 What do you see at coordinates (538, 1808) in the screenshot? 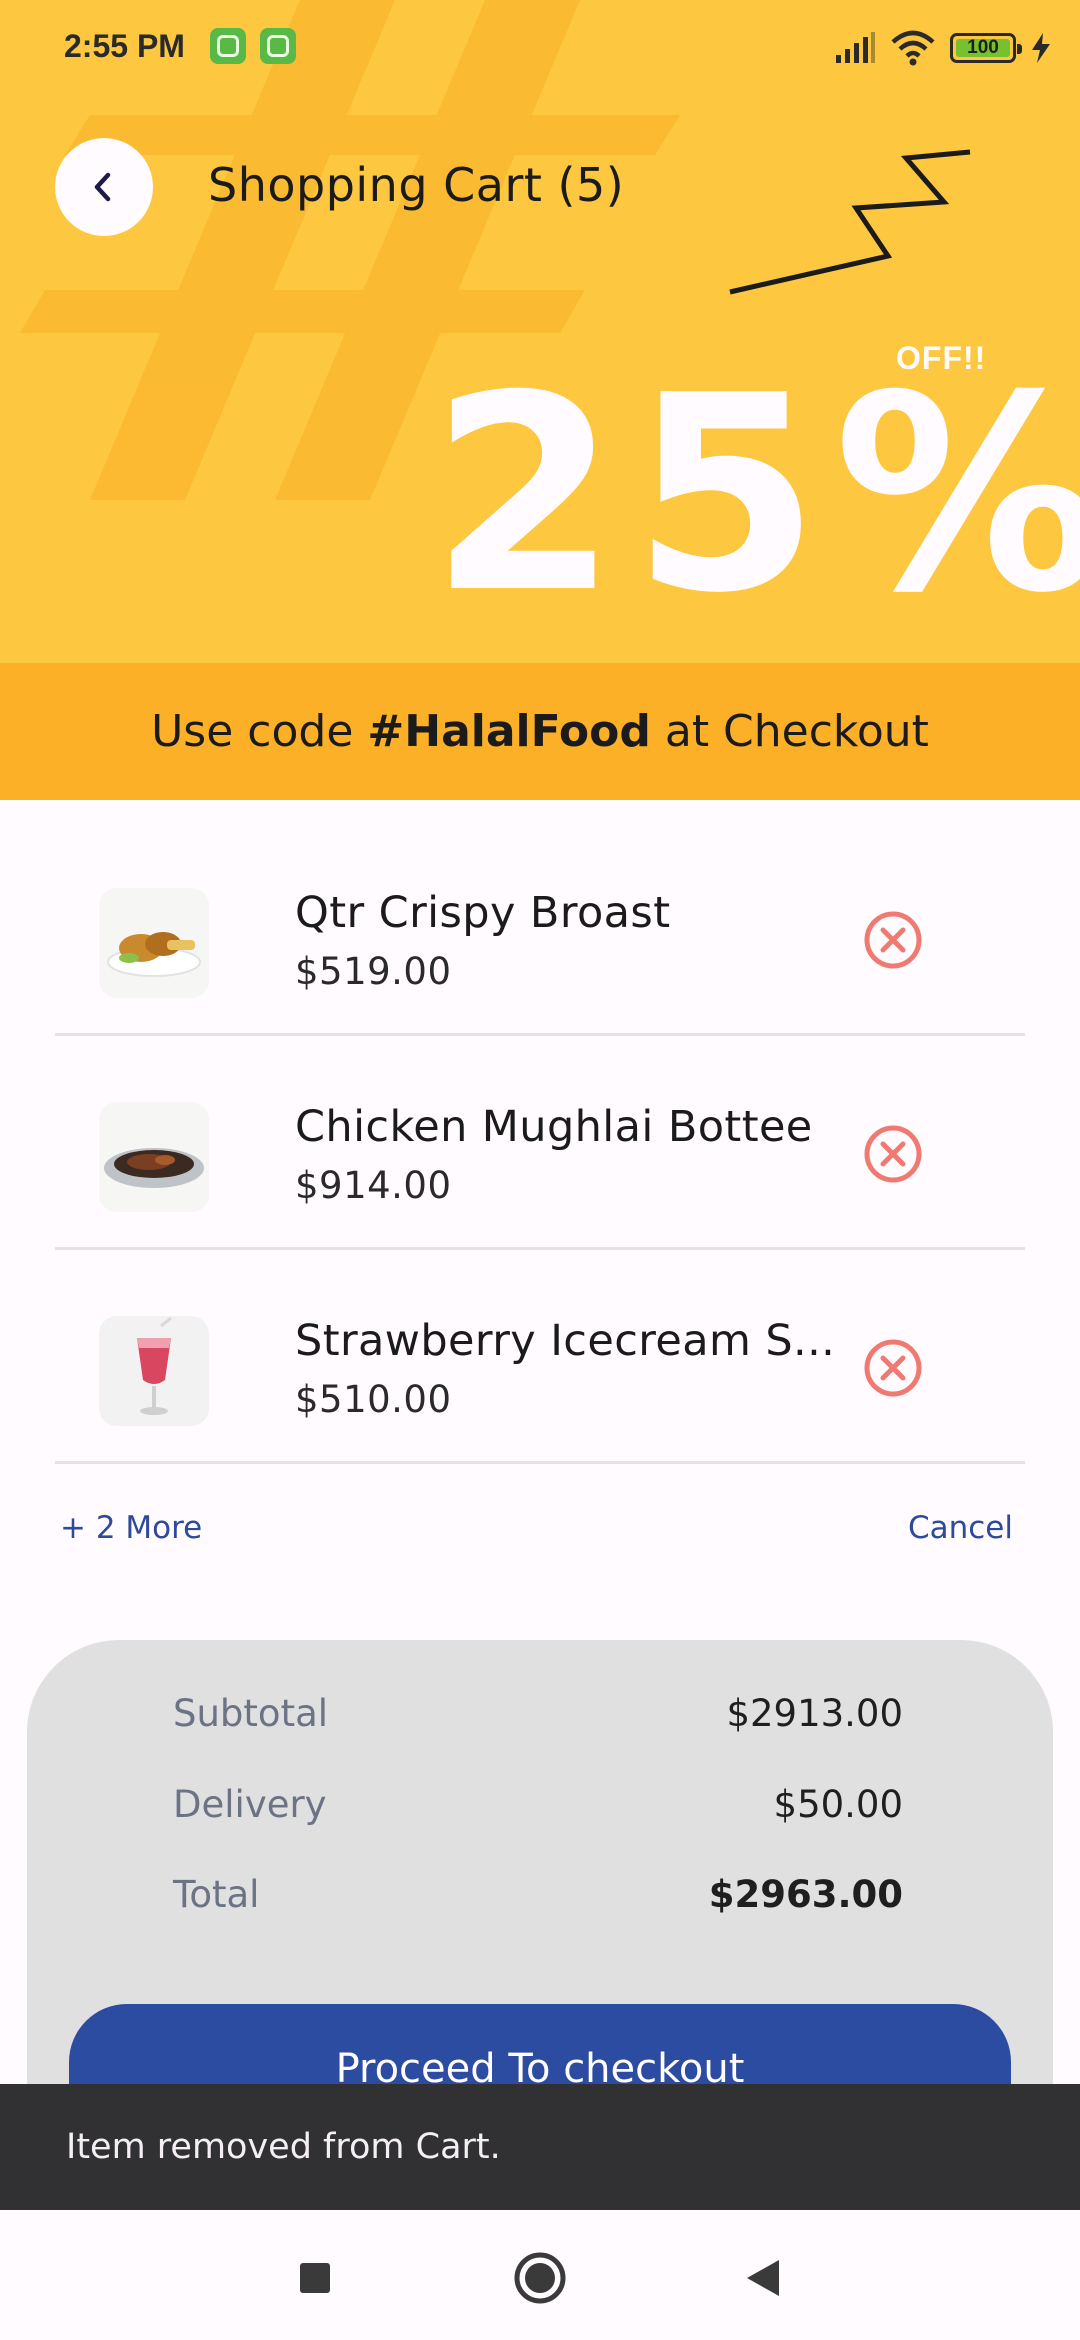
I see `delivery-row: Delivery $50.00` at bounding box center [538, 1808].